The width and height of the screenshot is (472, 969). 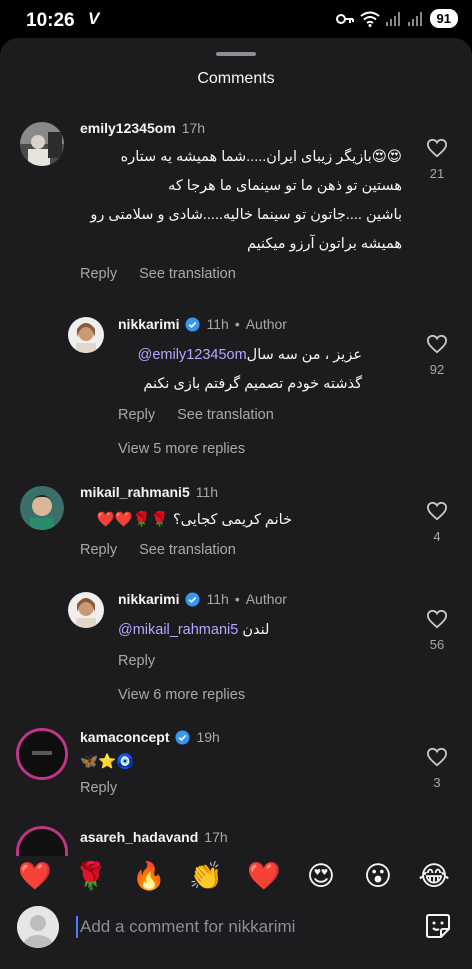 I want to click on reply-text: @mikail_rahmani5 لندن, so click(x=218, y=630).